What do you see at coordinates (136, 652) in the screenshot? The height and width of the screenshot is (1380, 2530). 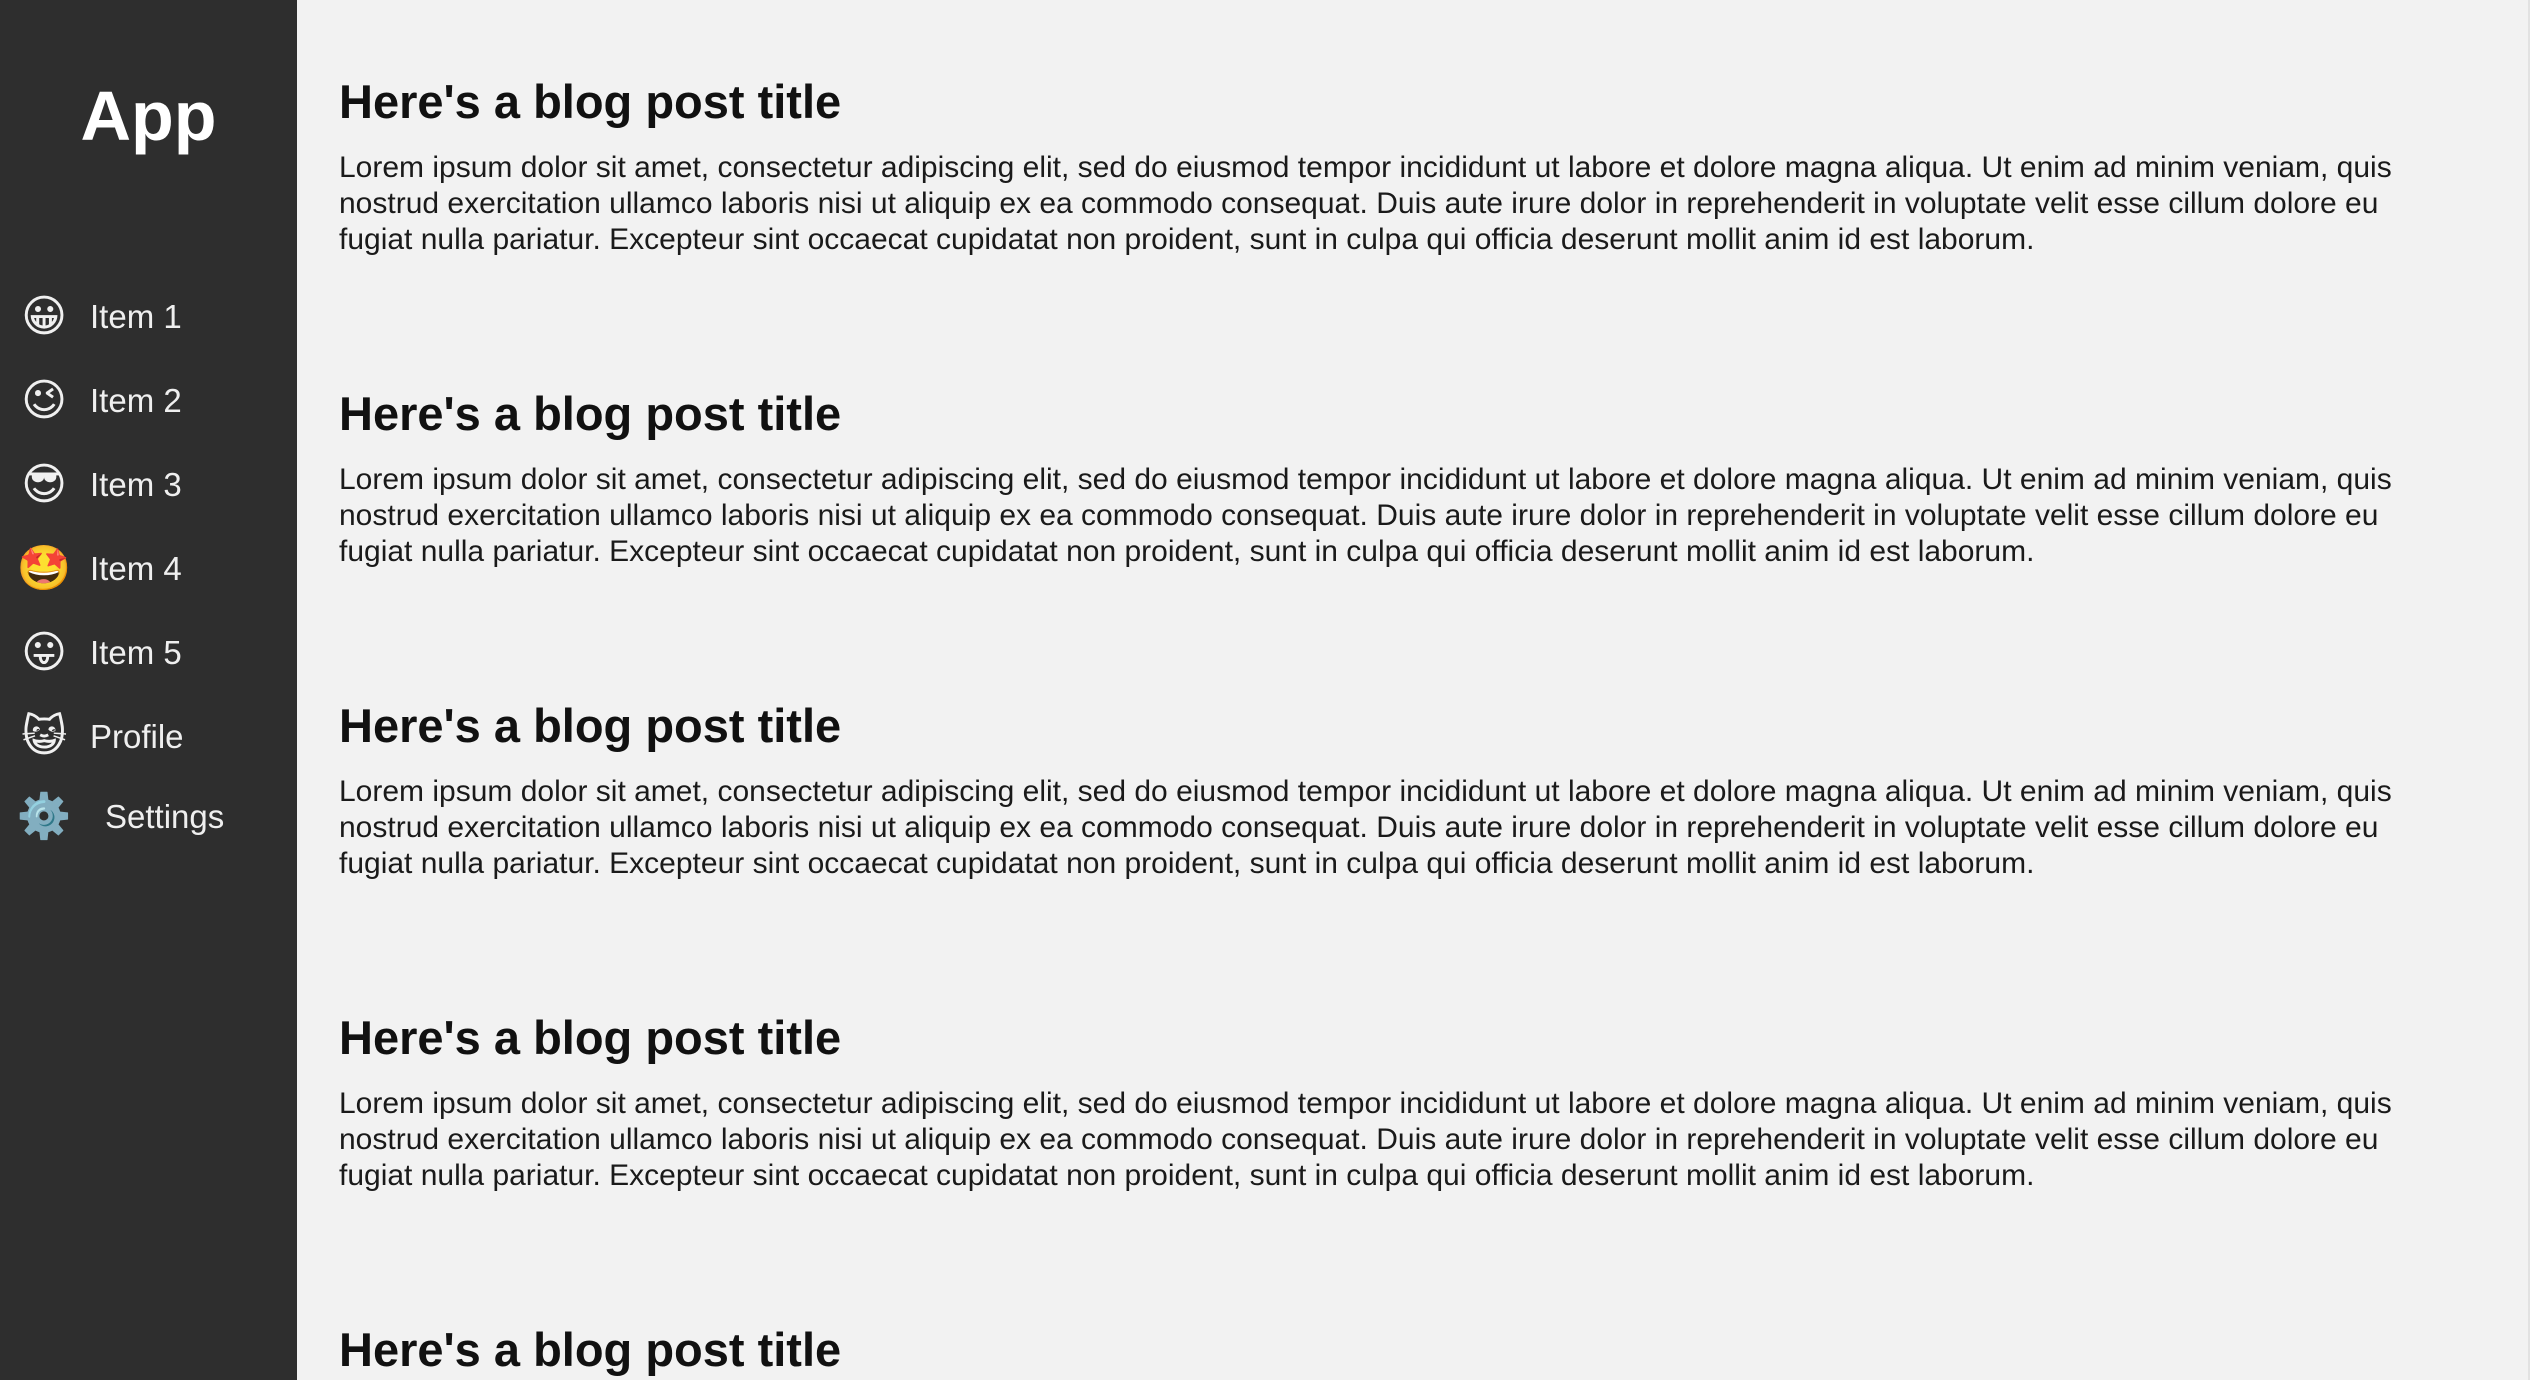 I see `sidebar-item-label: Item 5` at bounding box center [136, 652].